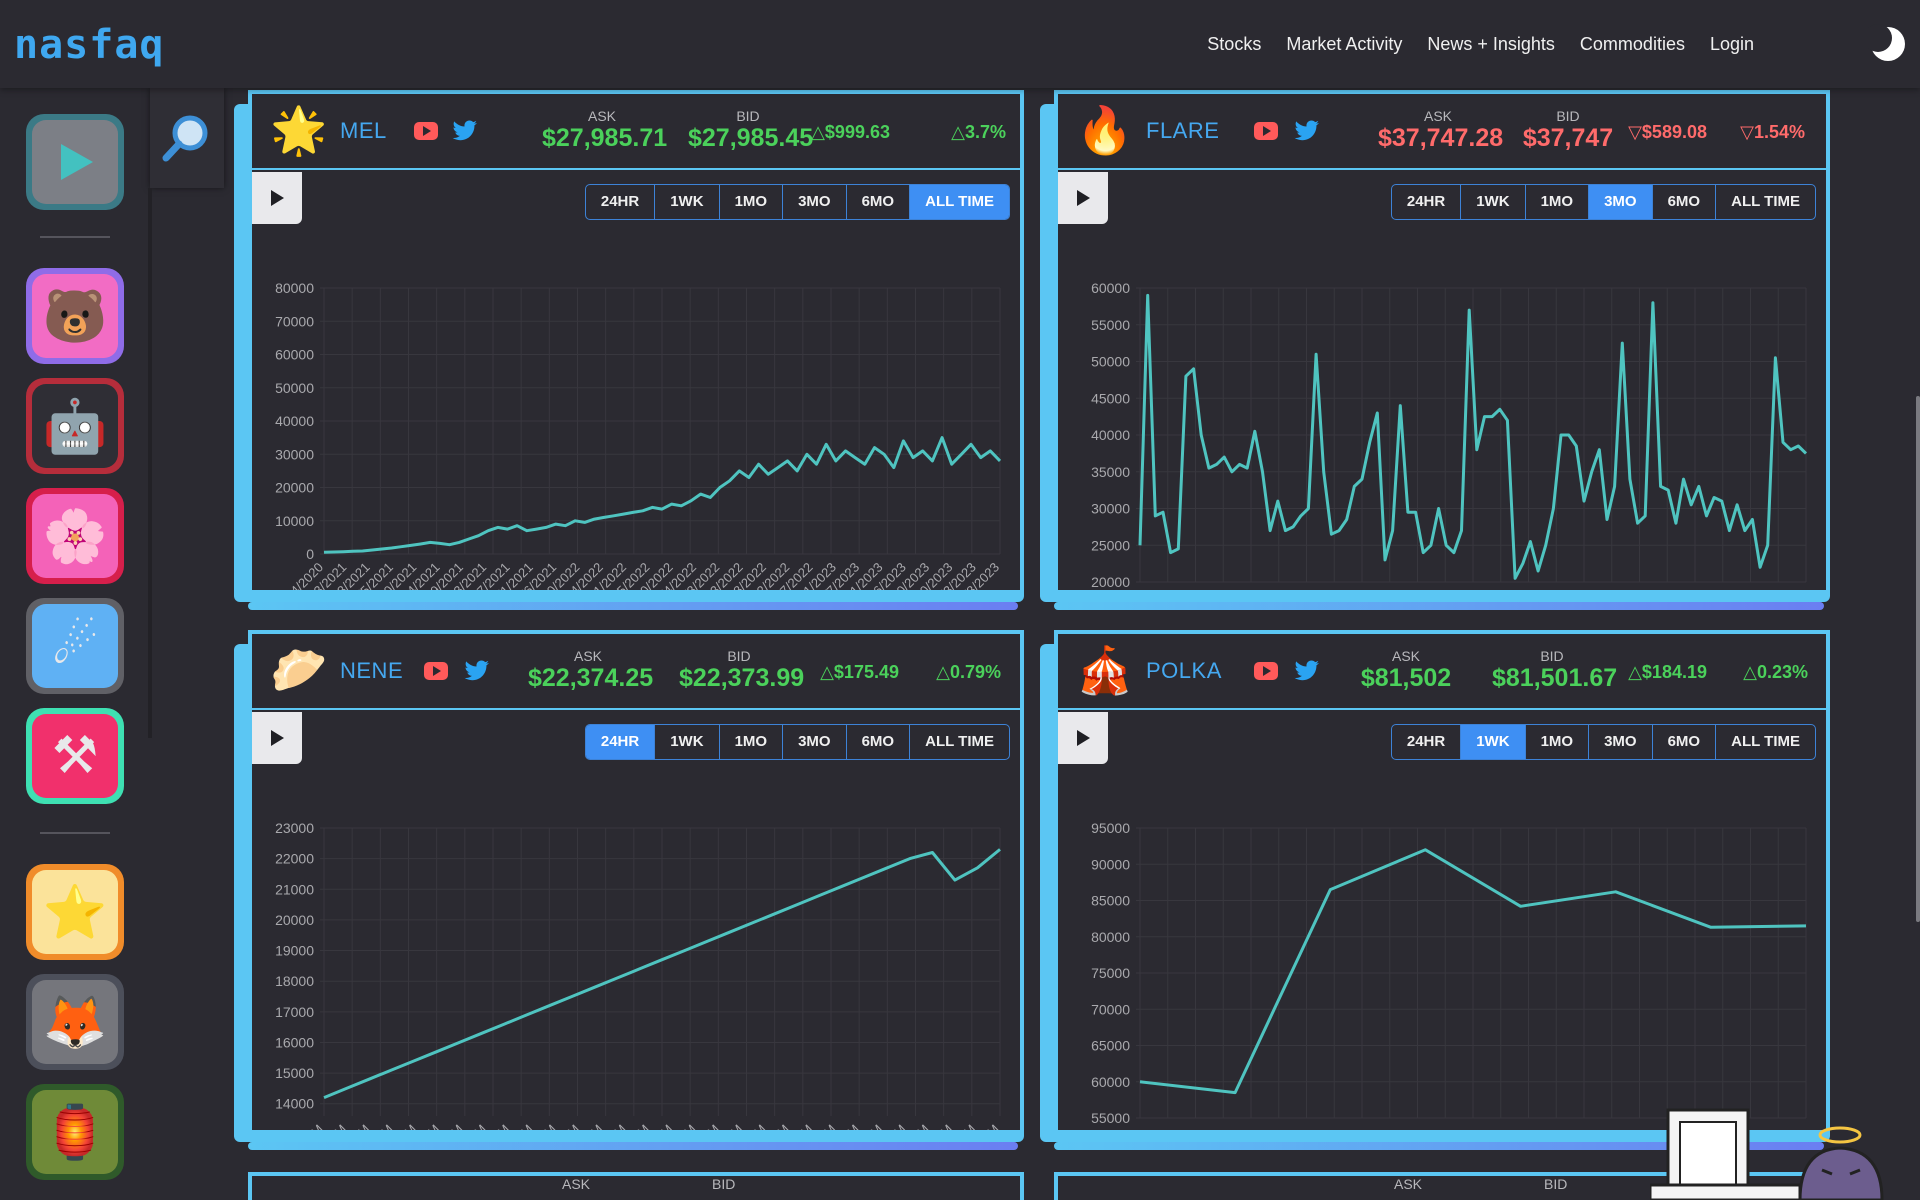  I want to click on ticker-symbol: FLARE, so click(1182, 131).